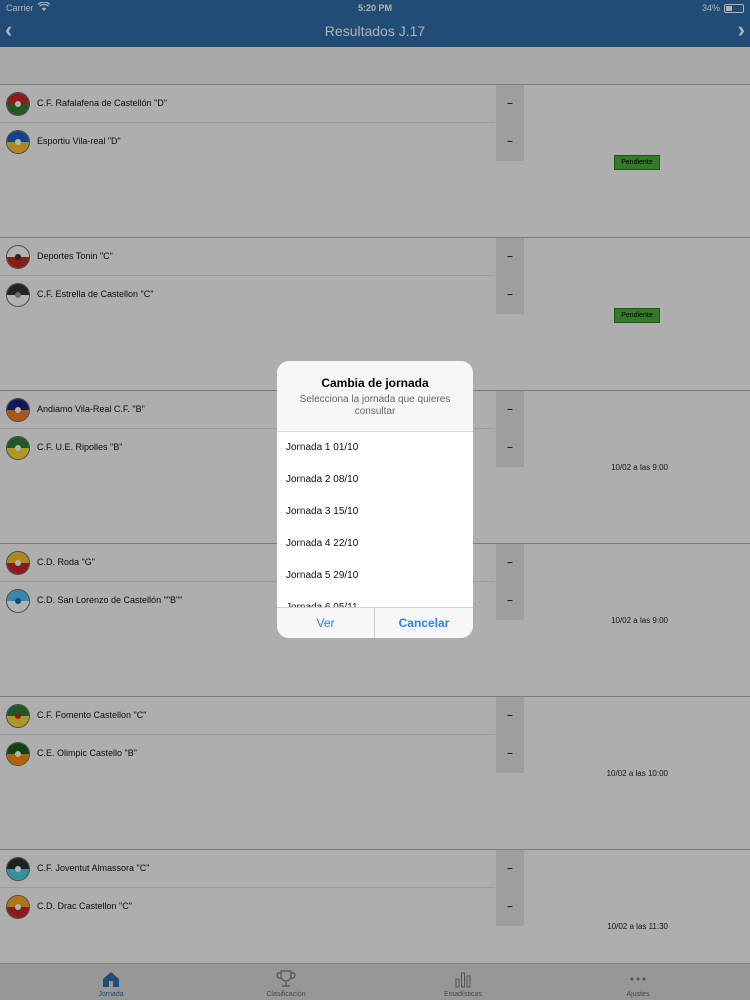 The width and height of the screenshot is (750, 1000). Describe the element at coordinates (375, 480) in the screenshot. I see `round-option: Jornada 2 08/10` at that location.